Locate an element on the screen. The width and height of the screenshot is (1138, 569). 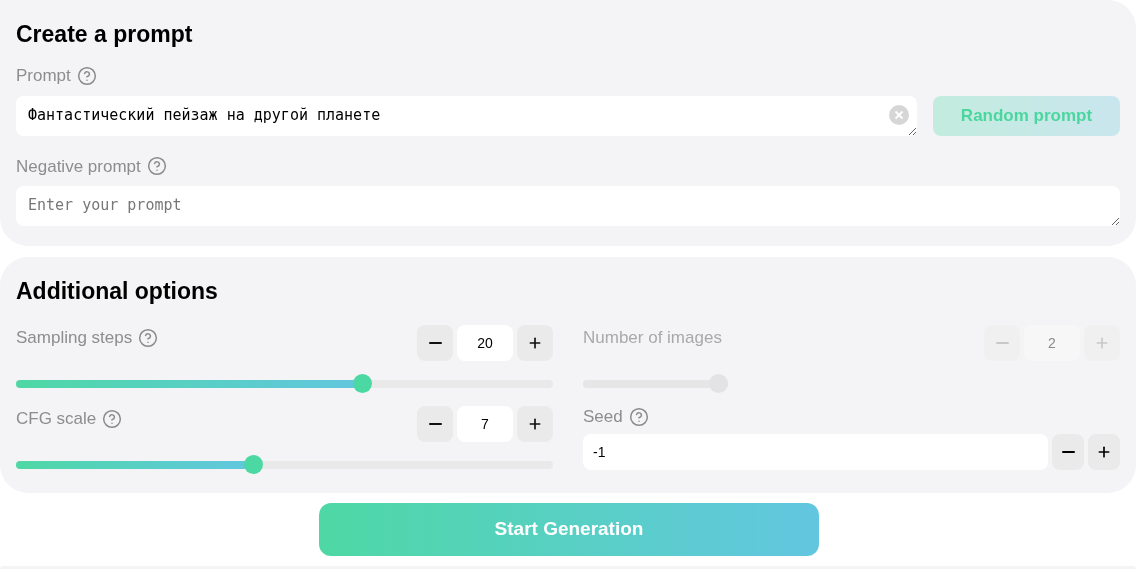
section-title: Additional options is located at coordinates (117, 291).